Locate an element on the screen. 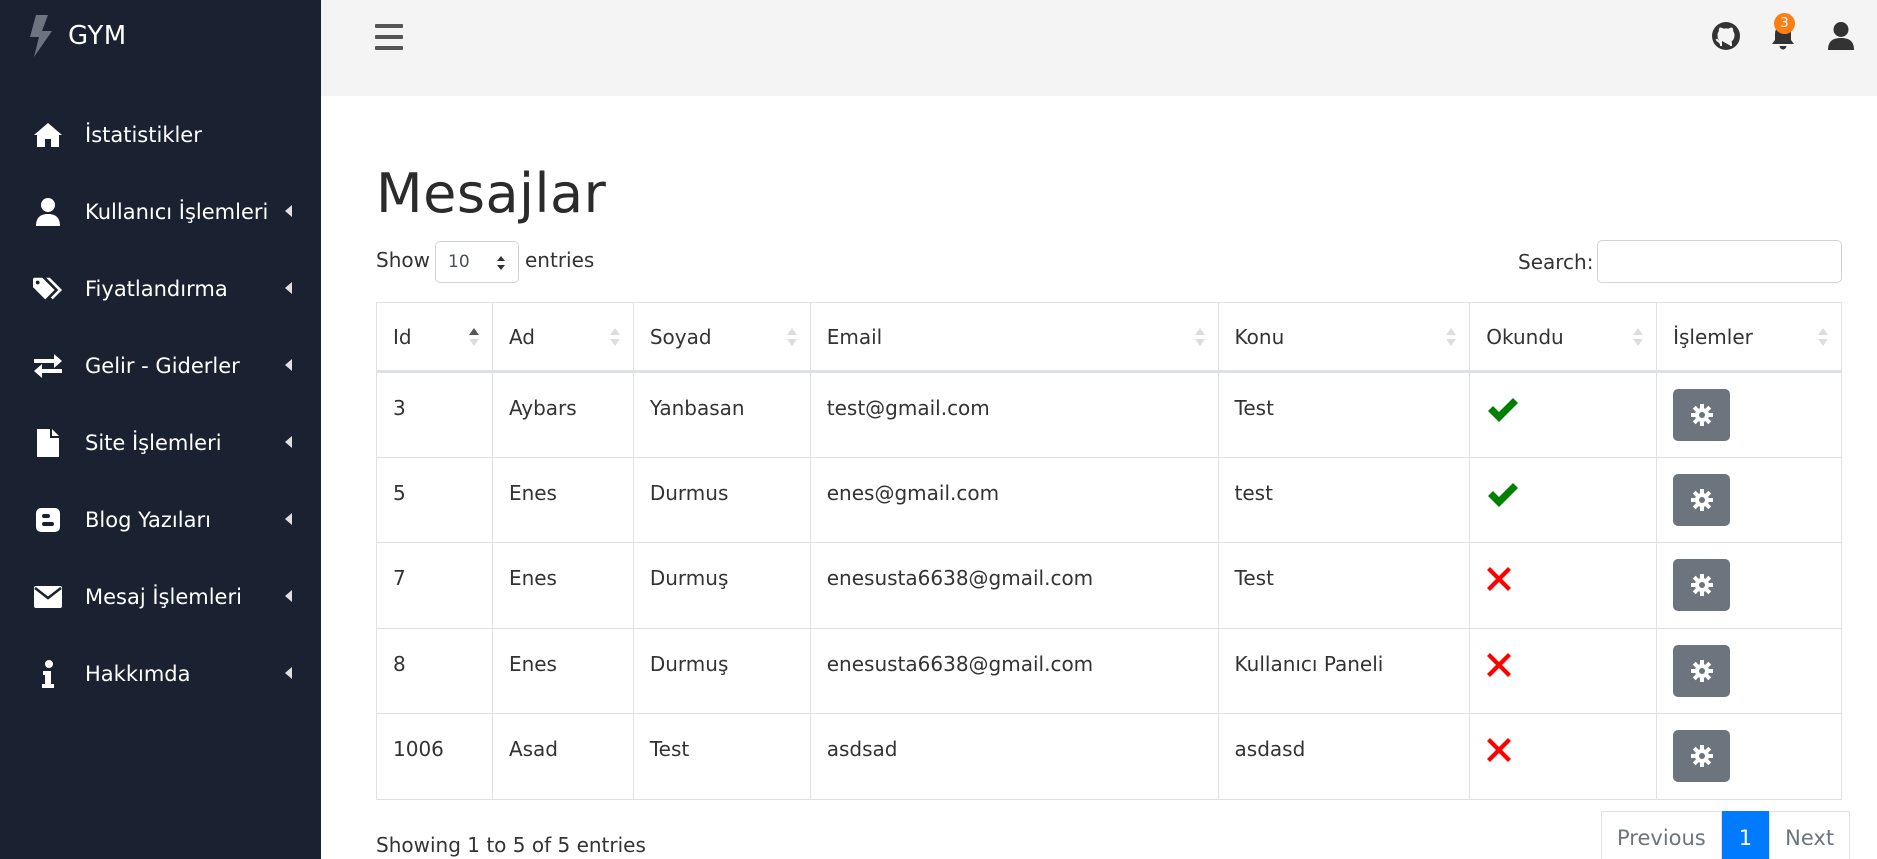  sidebar-item-kullanici-islemleri: Kullanıcı İşlemleri is located at coordinates (160, 211).